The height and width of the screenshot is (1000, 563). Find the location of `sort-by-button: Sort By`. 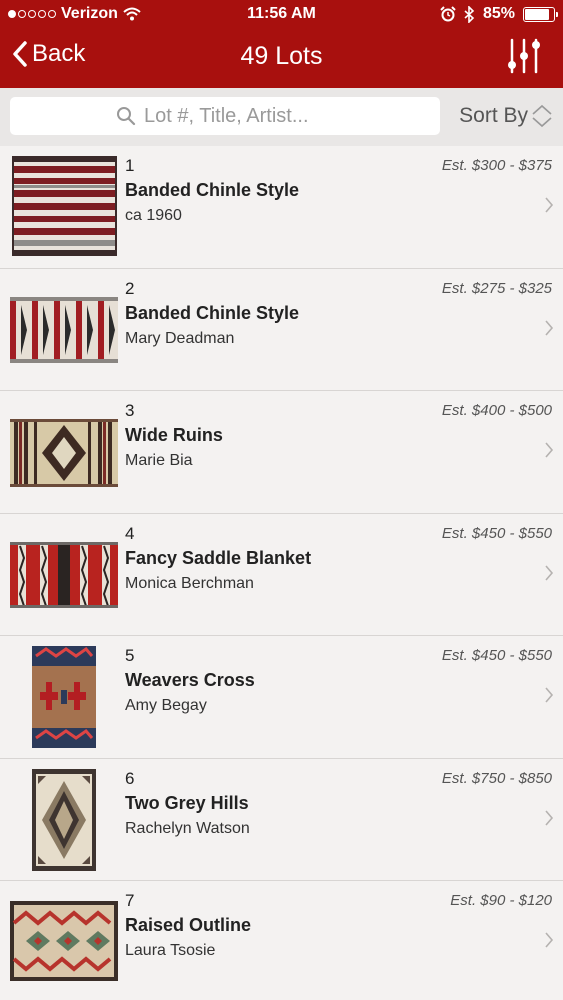

sort-by-button: Sort By is located at coordinates (506, 116).